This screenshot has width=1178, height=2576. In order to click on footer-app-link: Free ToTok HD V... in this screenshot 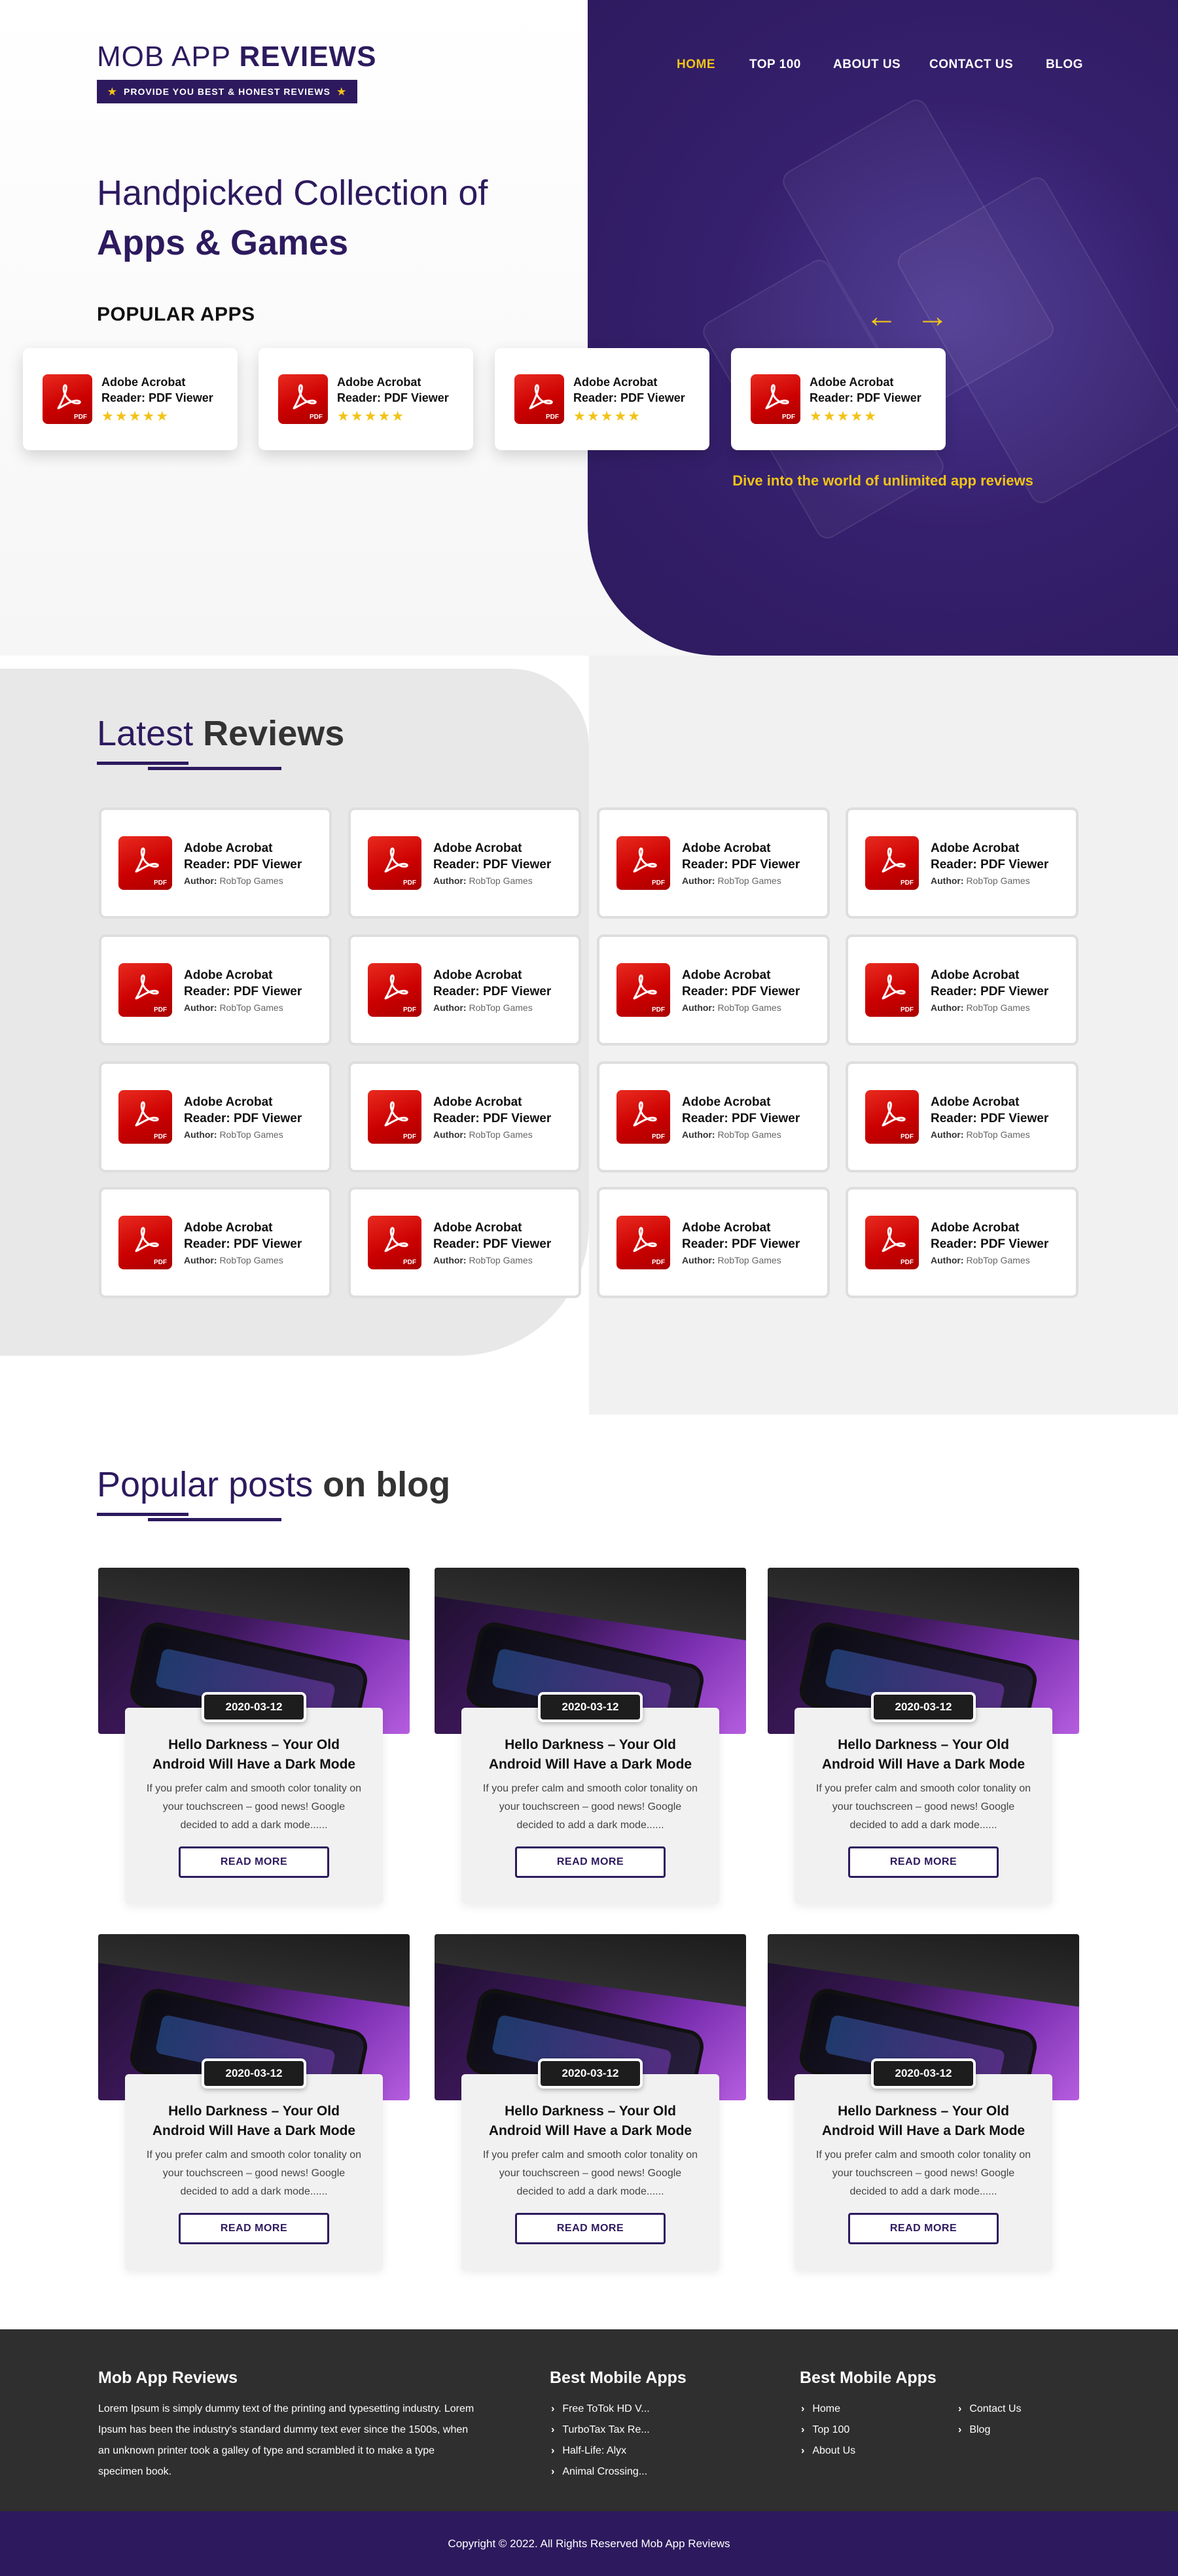, I will do `click(600, 2409)`.